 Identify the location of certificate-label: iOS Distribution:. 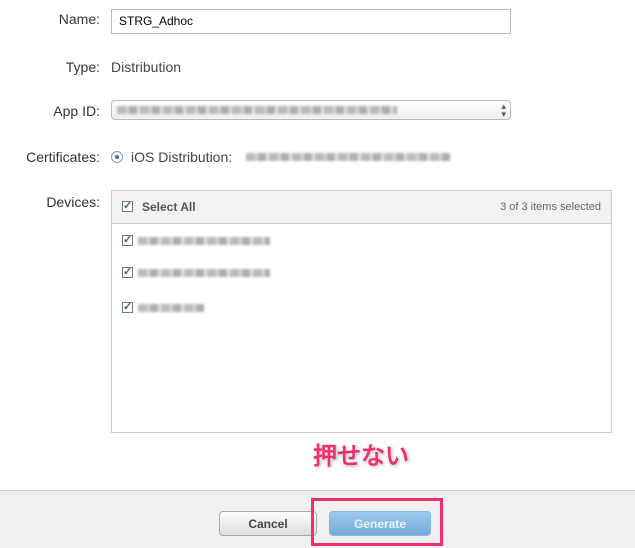
(182, 157).